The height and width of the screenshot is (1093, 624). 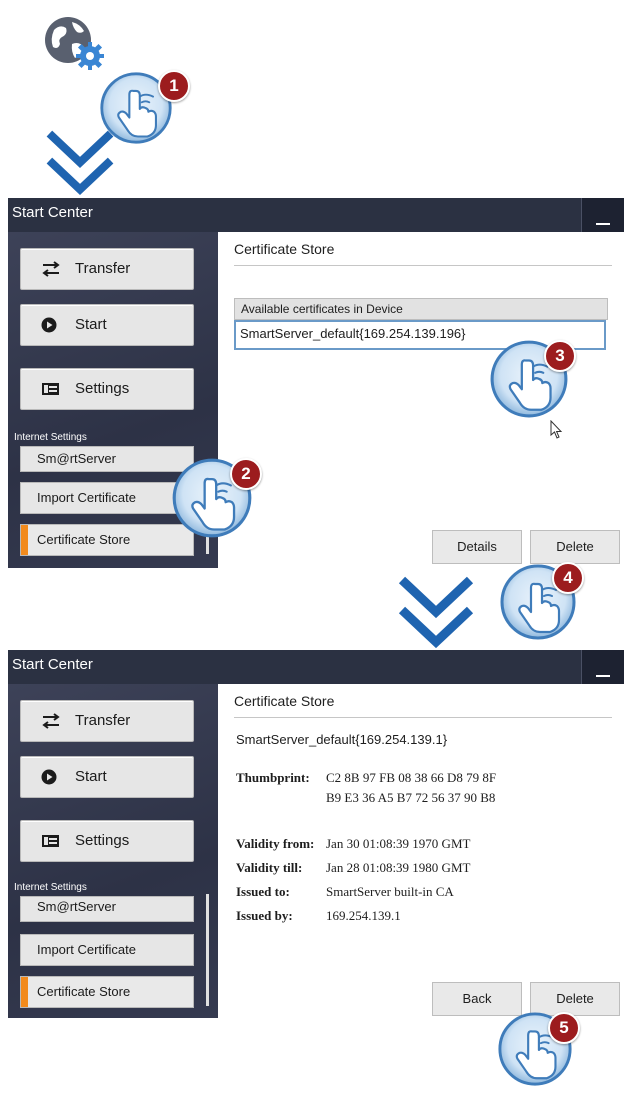 What do you see at coordinates (568, 578) in the screenshot?
I see `step-badge-4: 4` at bounding box center [568, 578].